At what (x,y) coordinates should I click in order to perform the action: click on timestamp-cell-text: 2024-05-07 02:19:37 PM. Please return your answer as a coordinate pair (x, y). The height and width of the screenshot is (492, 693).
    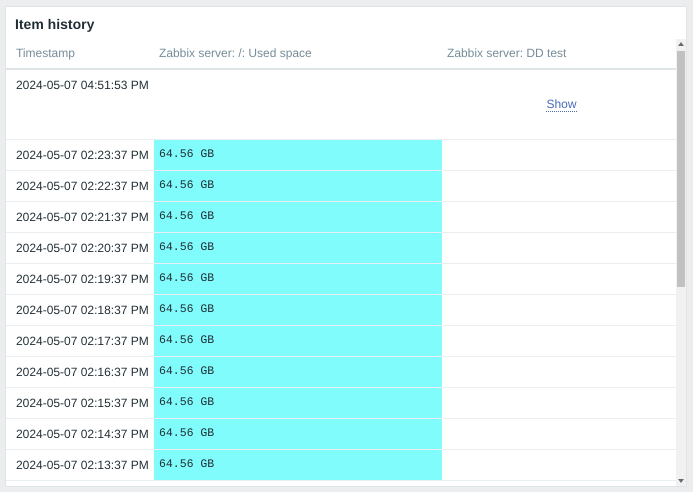
    Looking at the image, I should click on (82, 279).